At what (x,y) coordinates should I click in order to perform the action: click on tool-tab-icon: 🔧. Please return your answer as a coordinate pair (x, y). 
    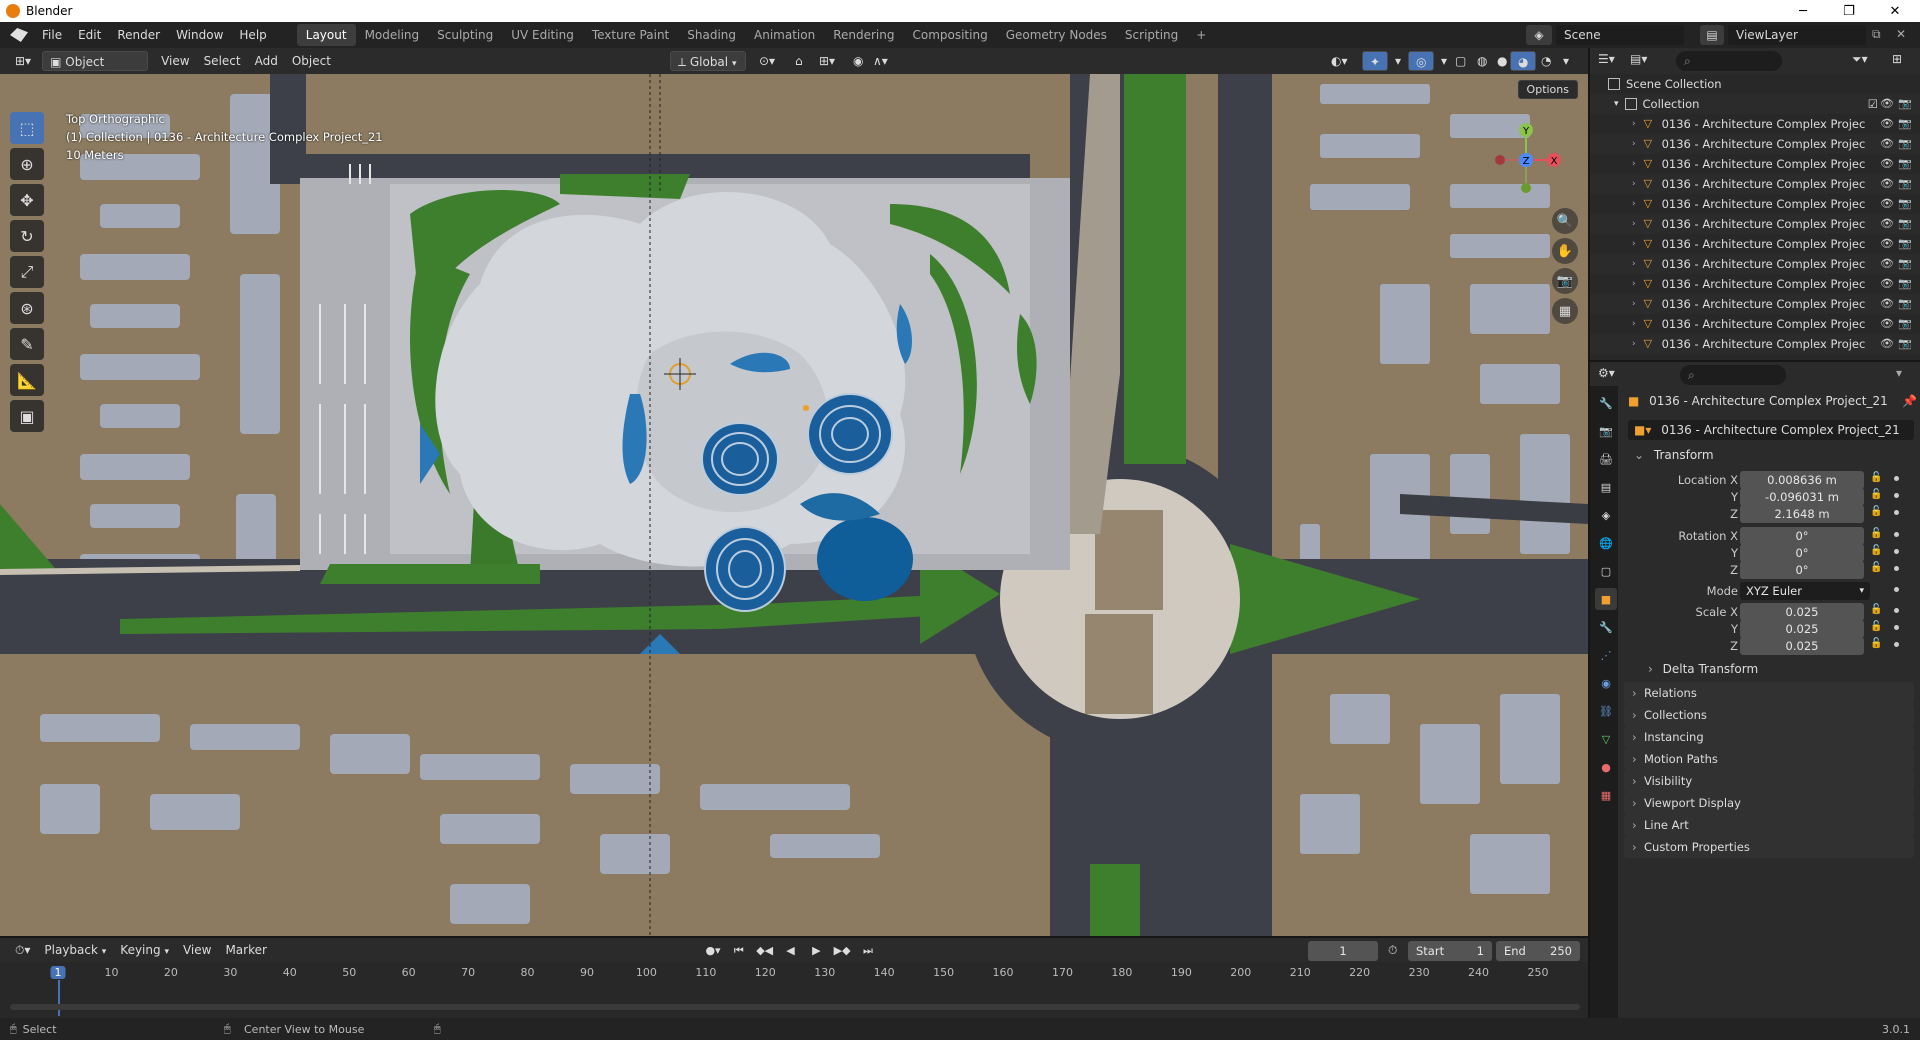
    Looking at the image, I should click on (1606, 403).